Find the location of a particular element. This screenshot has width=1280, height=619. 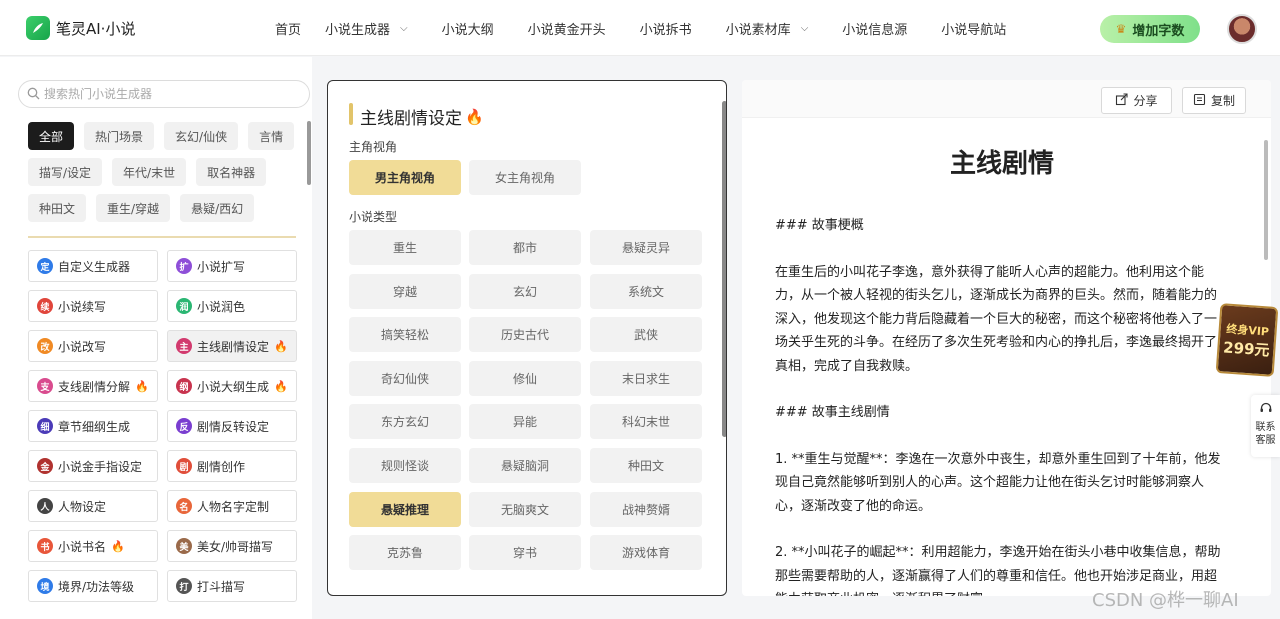

tool-label: 小说改写 is located at coordinates (82, 346).